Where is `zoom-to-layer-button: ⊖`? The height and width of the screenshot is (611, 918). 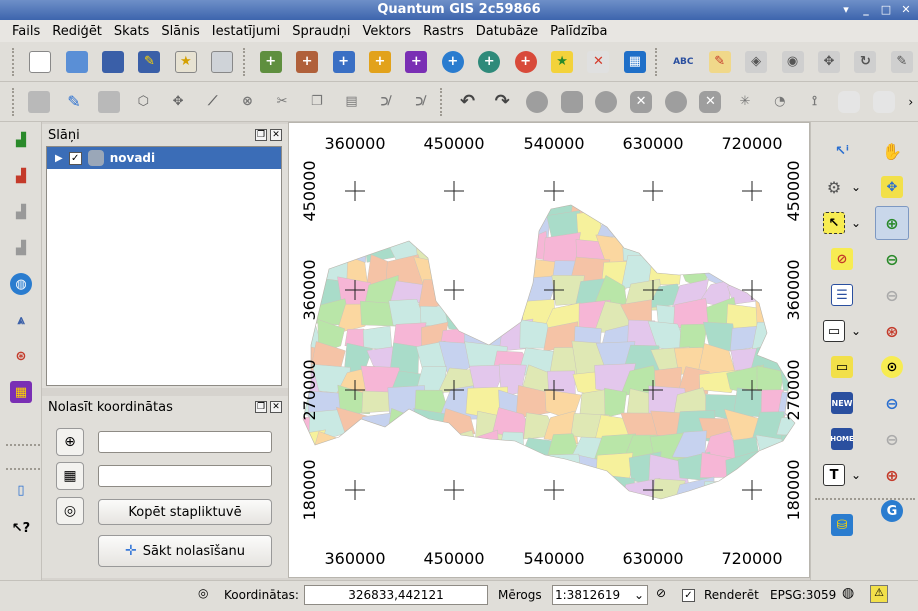
zoom-to-layer-button: ⊖ is located at coordinates (892, 403).